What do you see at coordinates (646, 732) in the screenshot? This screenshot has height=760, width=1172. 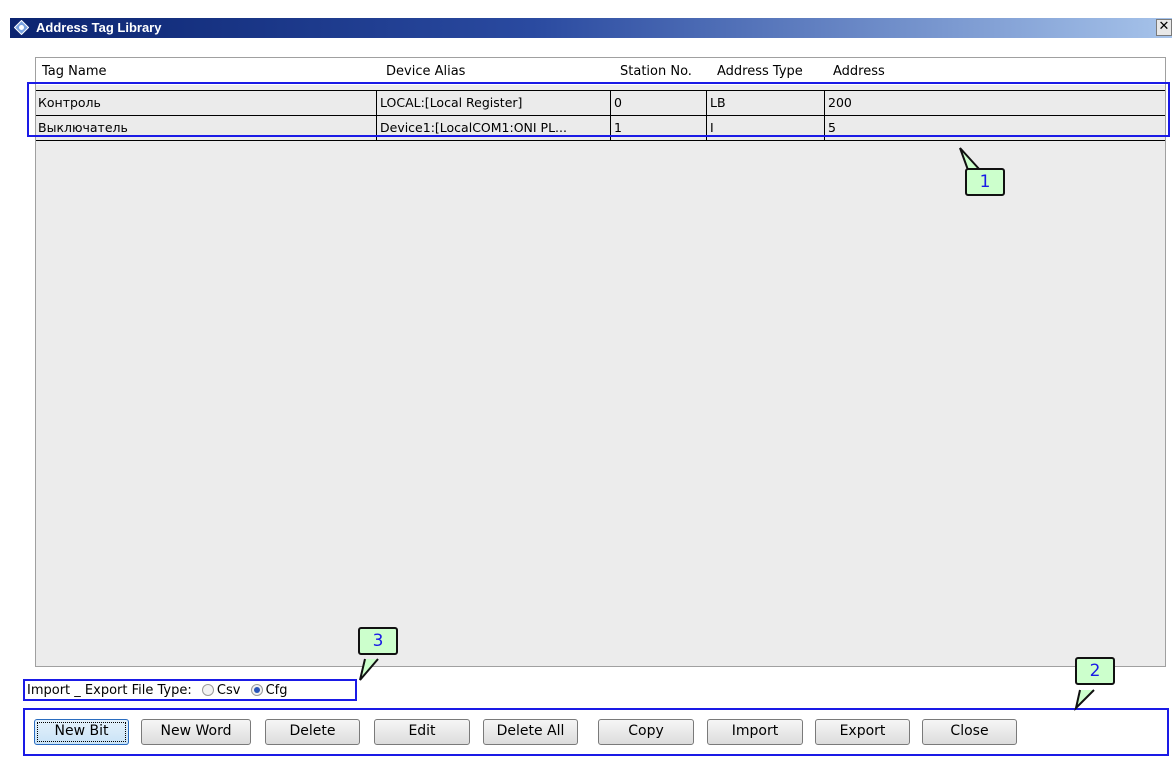 I see `copy-button: Copy` at bounding box center [646, 732].